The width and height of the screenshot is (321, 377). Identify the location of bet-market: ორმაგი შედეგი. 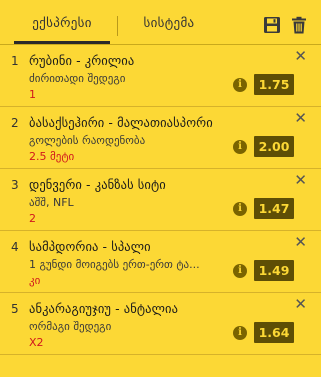
(70, 326).